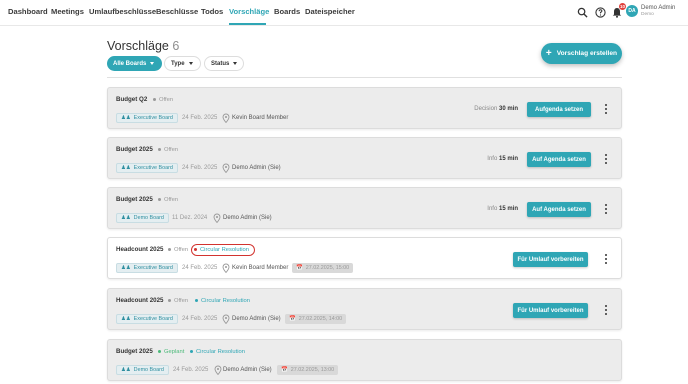 The height and width of the screenshot is (384, 688). Describe the element at coordinates (632, 11) in the screenshot. I see `avatar: DA` at that location.